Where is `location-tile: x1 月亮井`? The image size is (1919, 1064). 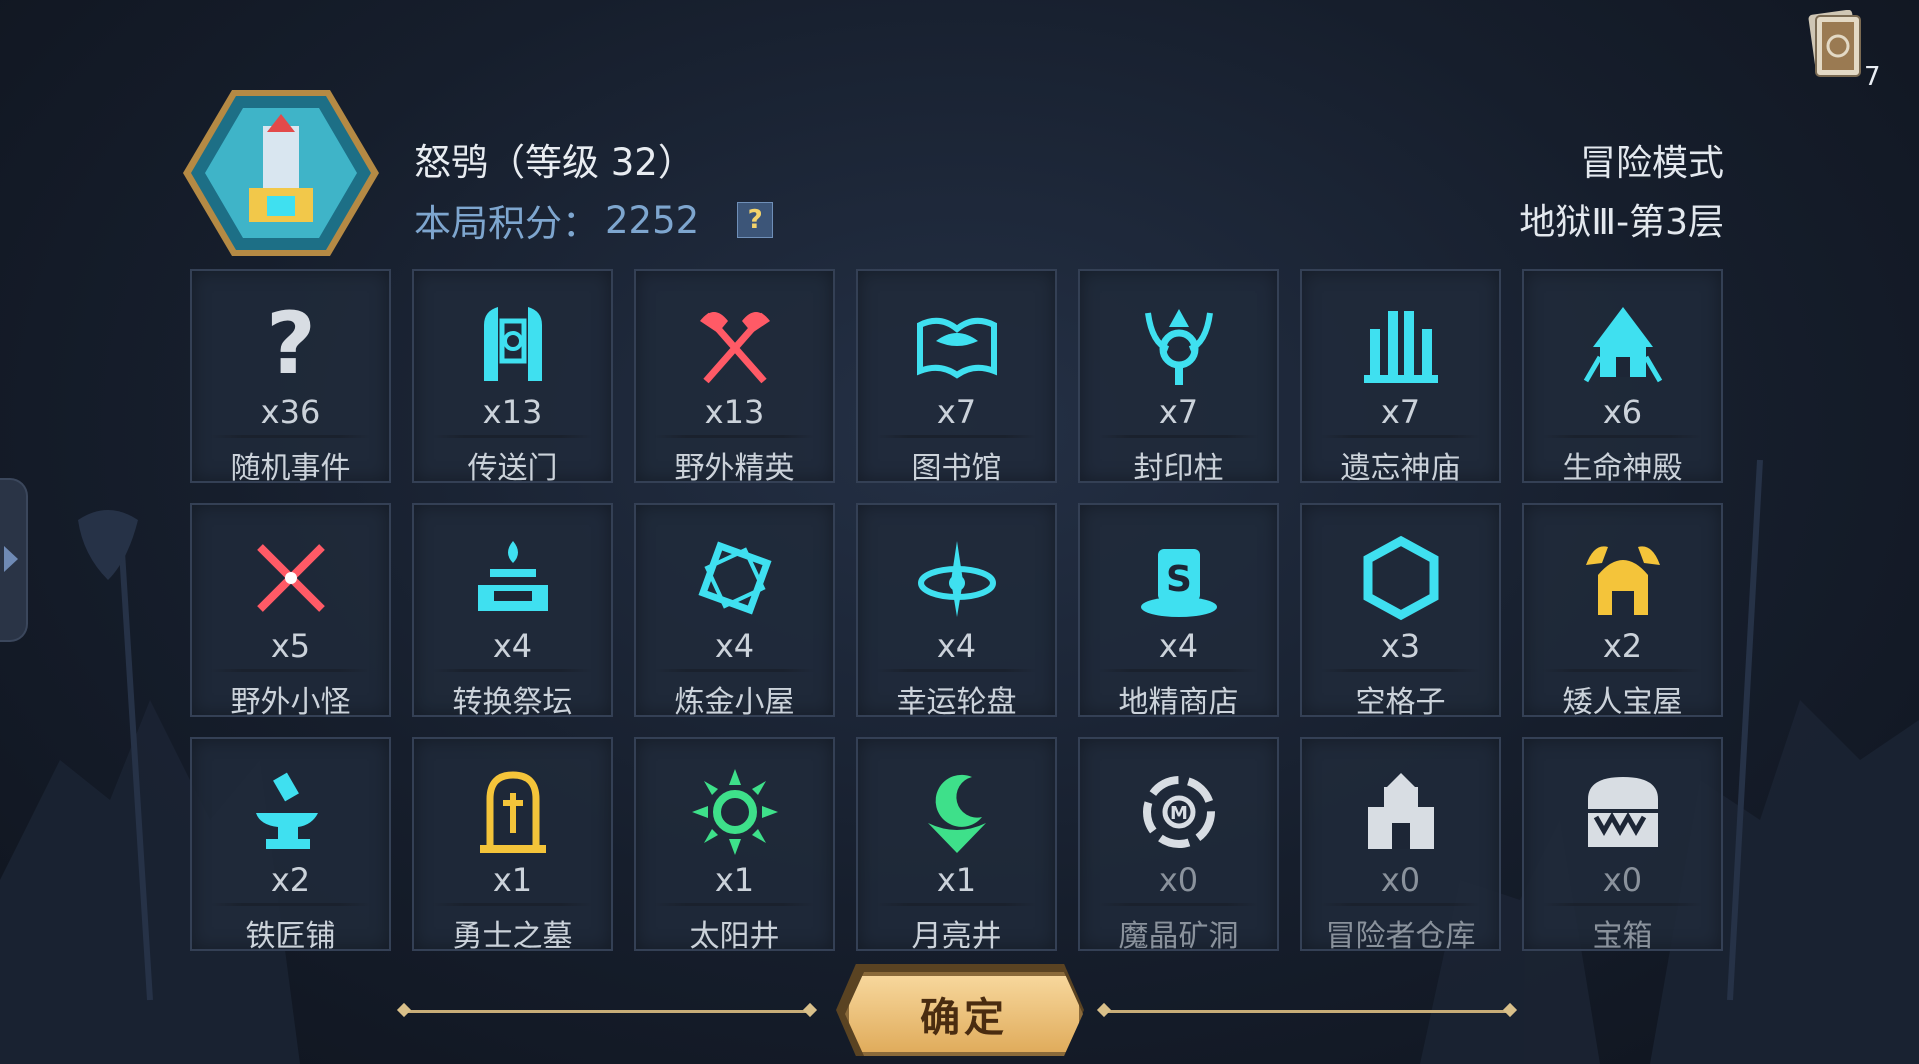 location-tile: x1 月亮井 is located at coordinates (956, 845).